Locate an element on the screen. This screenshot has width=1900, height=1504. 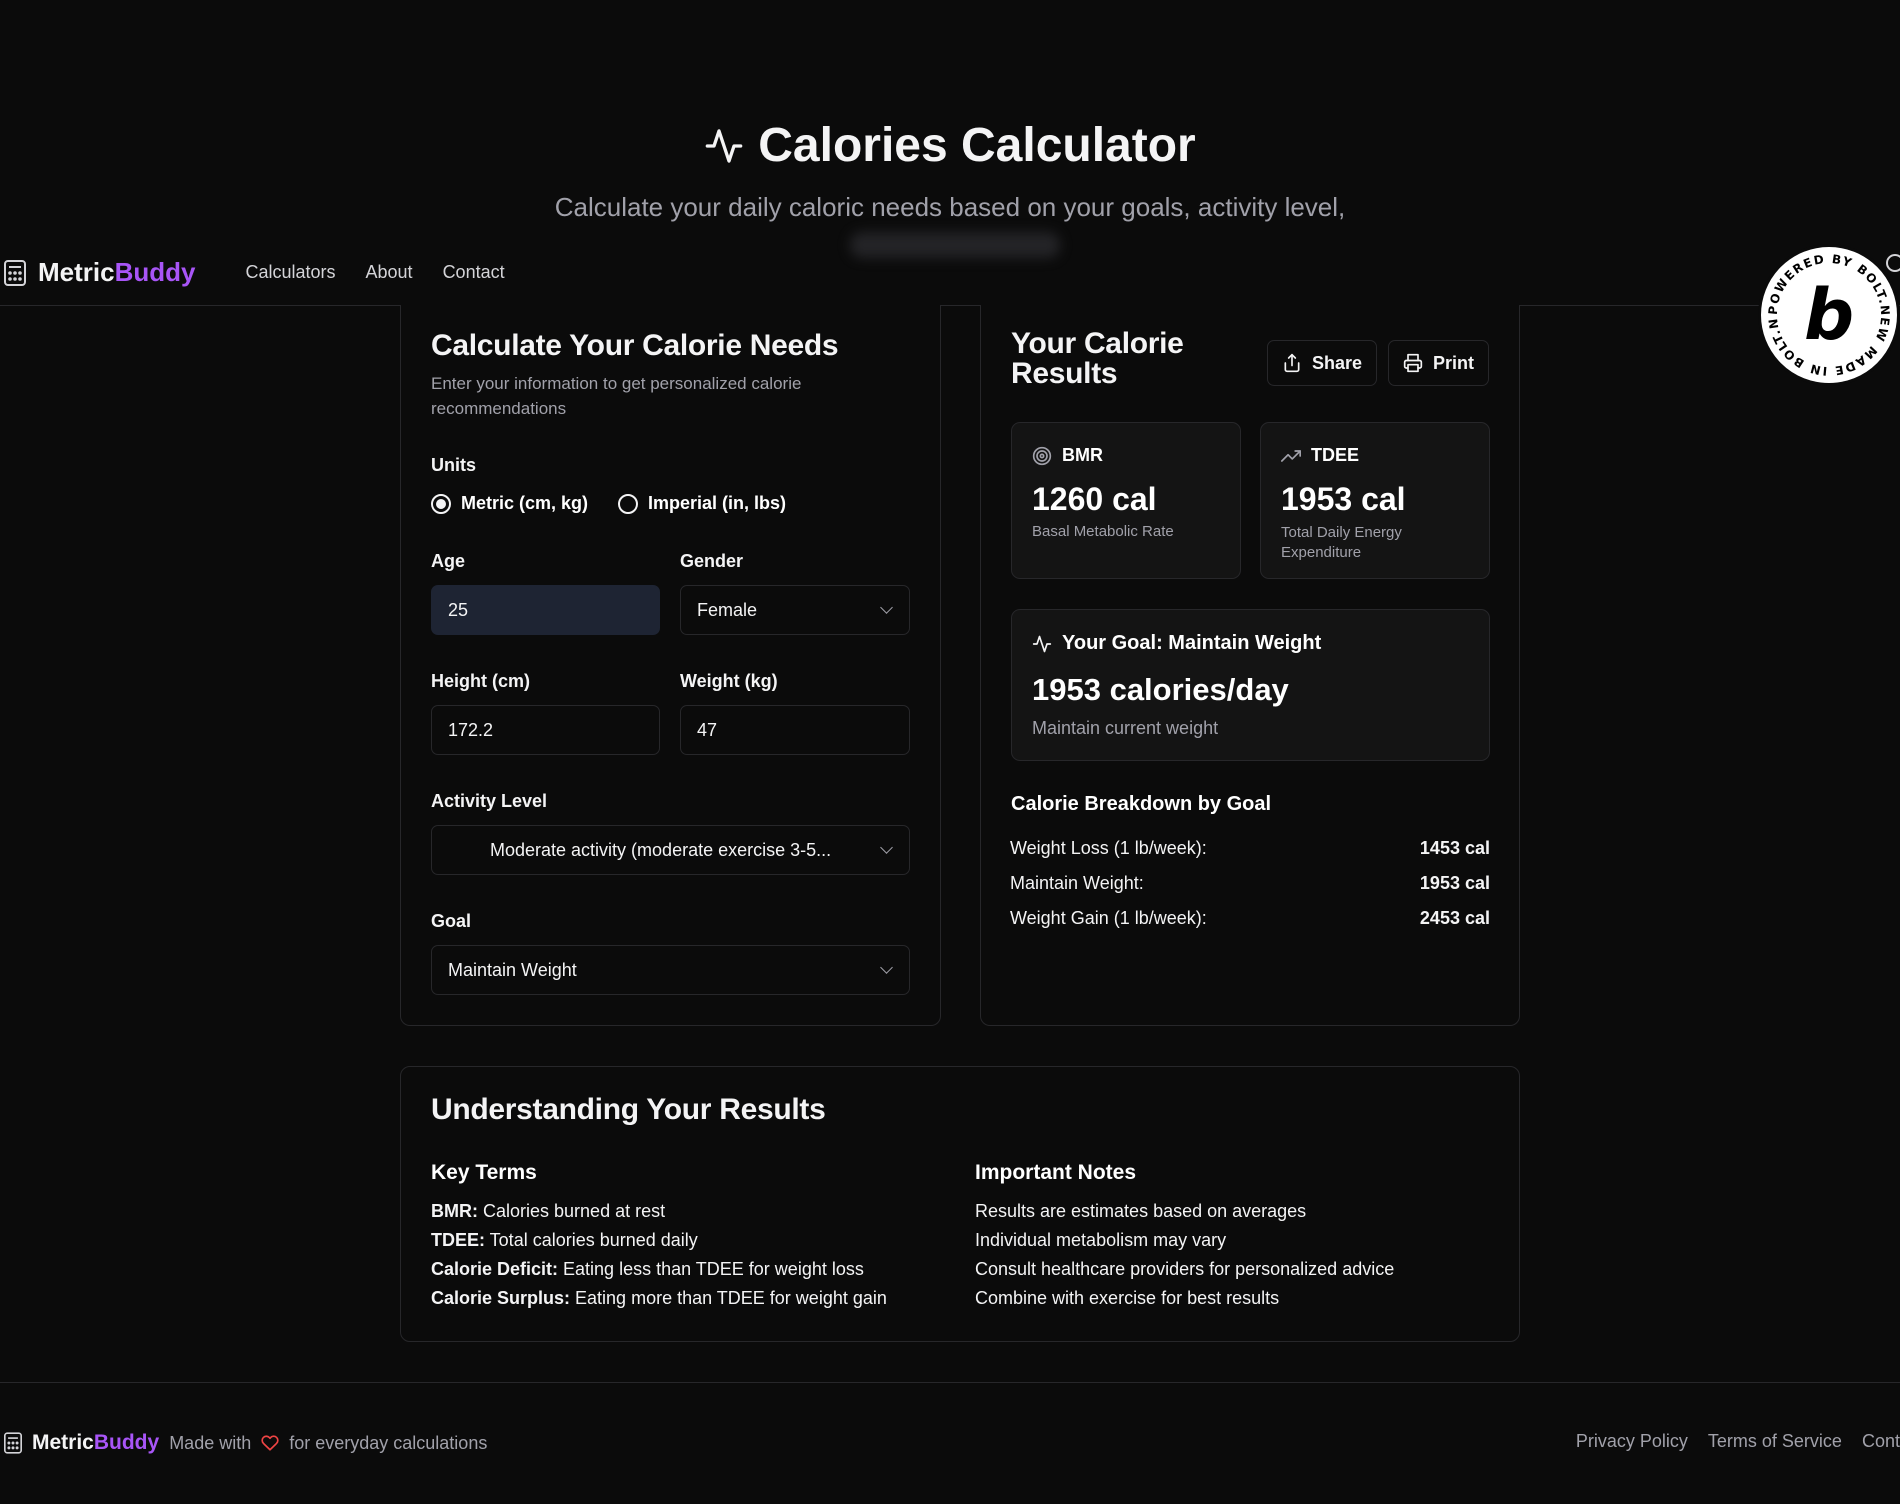
tdee-value: 1953 cal is located at coordinates (1343, 499).